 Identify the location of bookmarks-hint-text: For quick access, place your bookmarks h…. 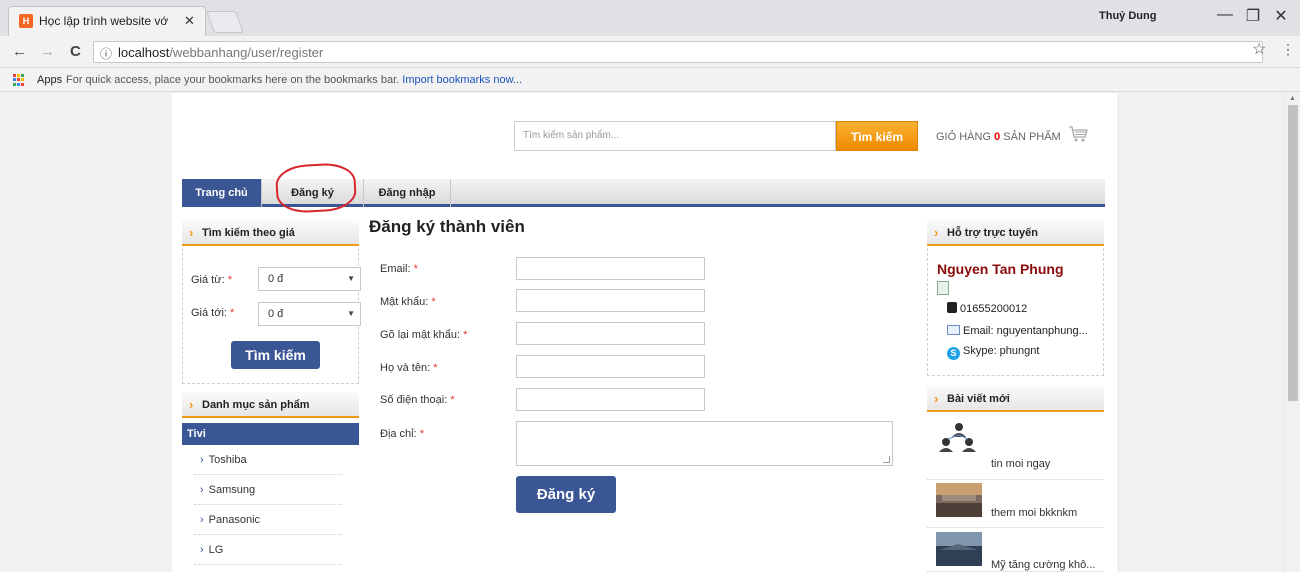
(233, 80).